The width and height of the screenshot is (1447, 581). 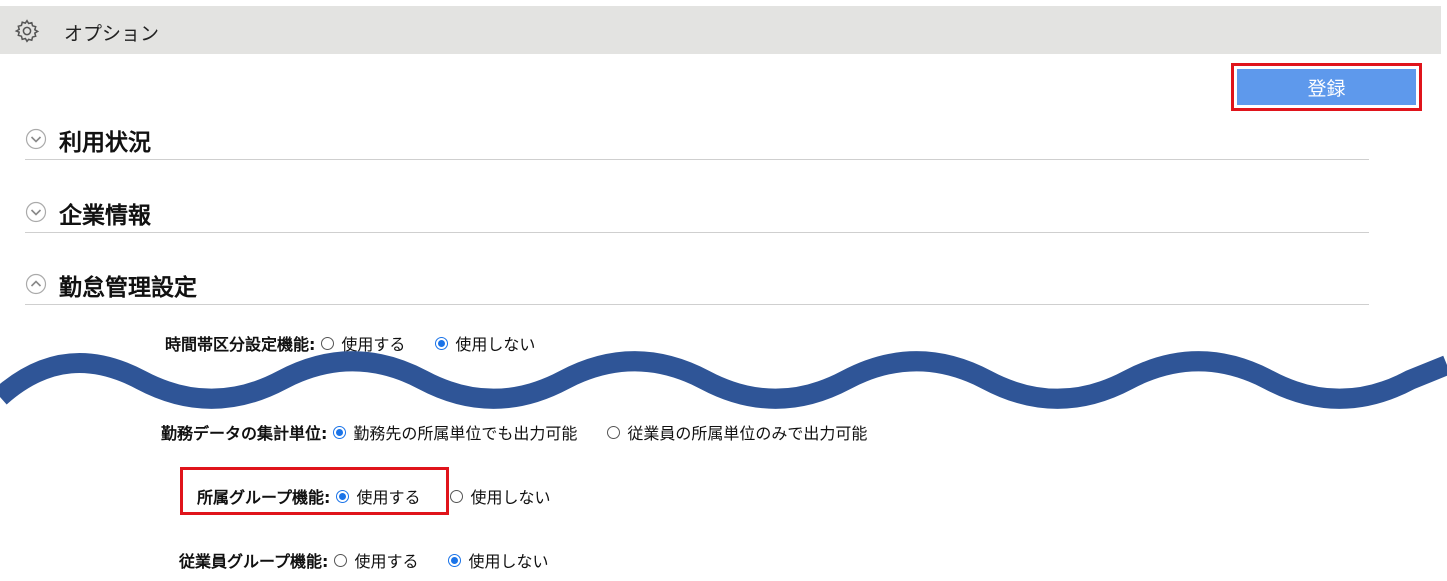 What do you see at coordinates (27, 31) in the screenshot?
I see `gear-icon` at bounding box center [27, 31].